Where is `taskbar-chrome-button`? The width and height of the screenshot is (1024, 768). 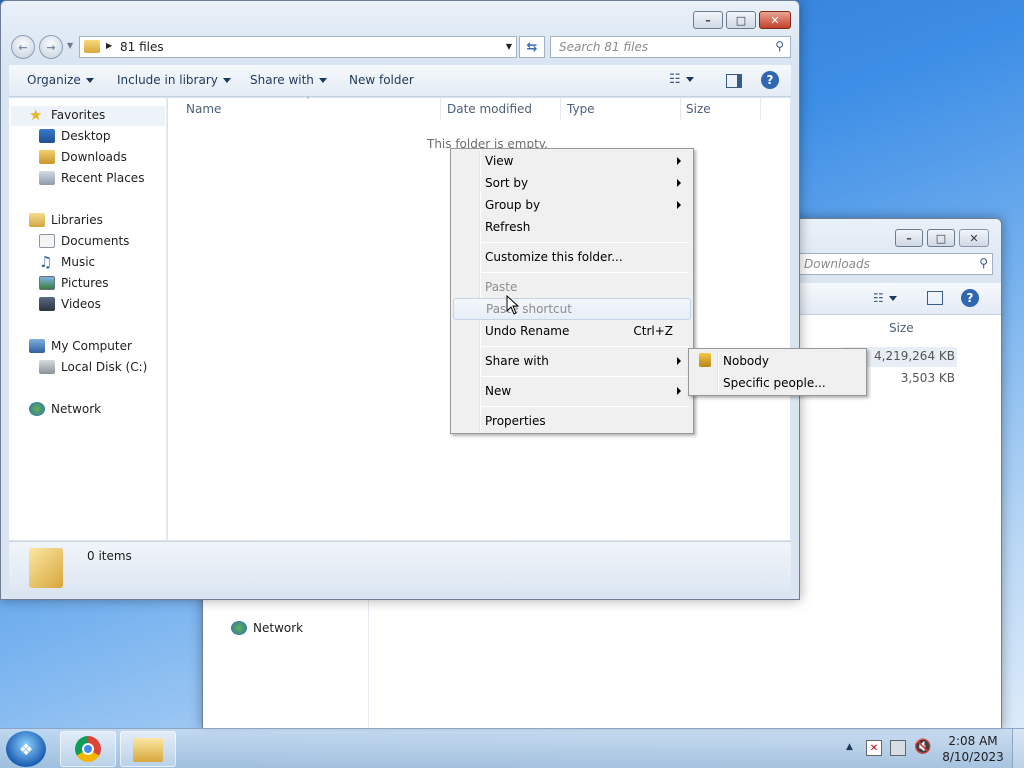 taskbar-chrome-button is located at coordinates (88, 749).